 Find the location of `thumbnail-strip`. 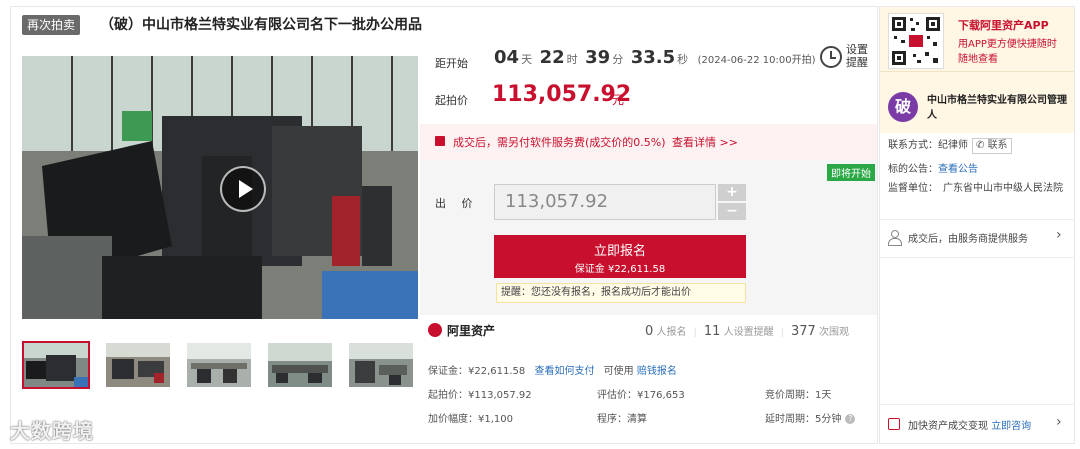

thumbnail-strip is located at coordinates (222, 366).